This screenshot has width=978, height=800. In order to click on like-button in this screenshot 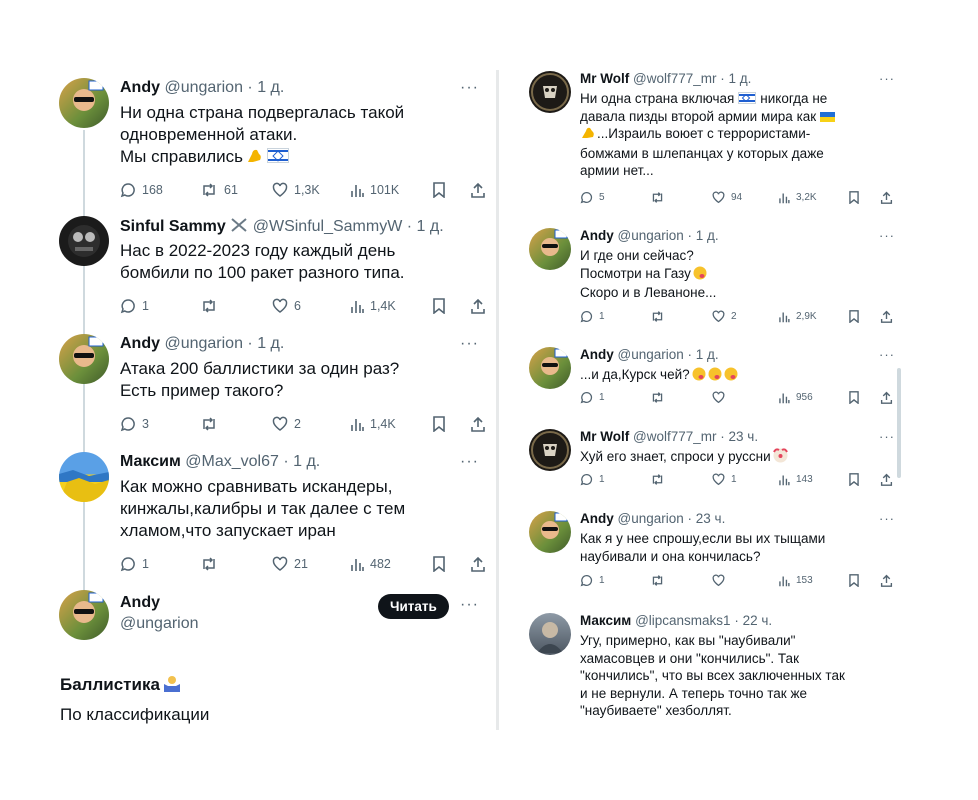, I will do `click(745, 397)`.